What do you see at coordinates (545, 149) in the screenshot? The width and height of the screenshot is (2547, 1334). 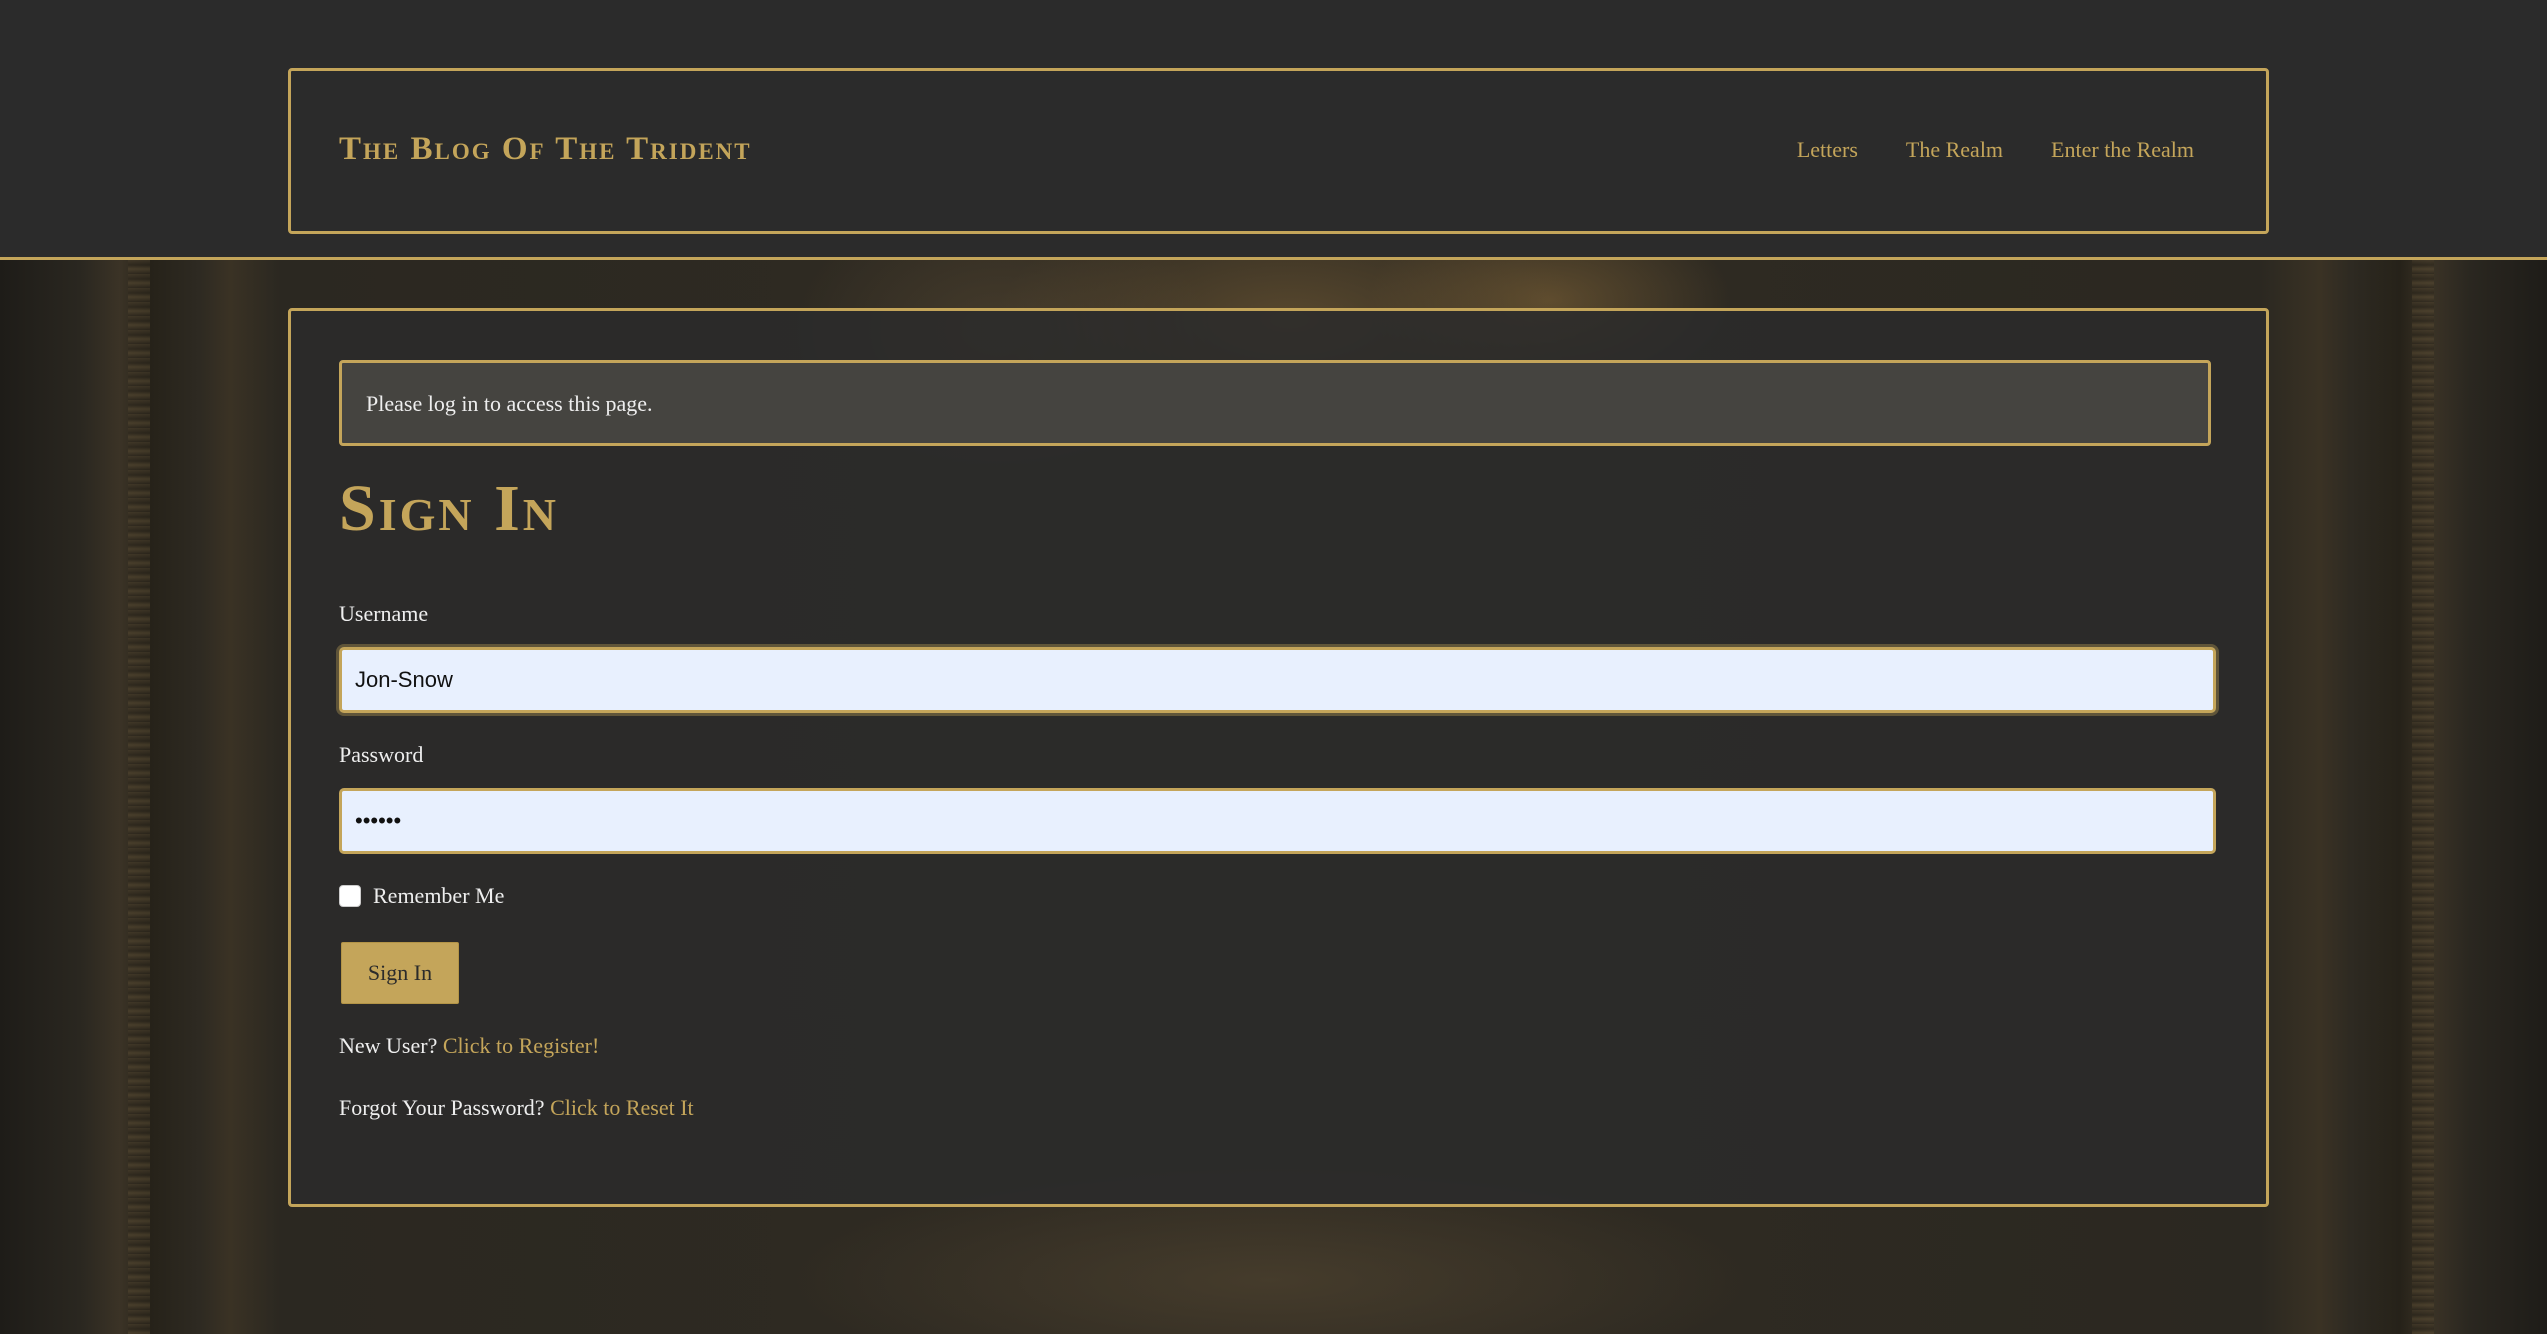 I see `brand-link: The Blog Of The Trident` at bounding box center [545, 149].